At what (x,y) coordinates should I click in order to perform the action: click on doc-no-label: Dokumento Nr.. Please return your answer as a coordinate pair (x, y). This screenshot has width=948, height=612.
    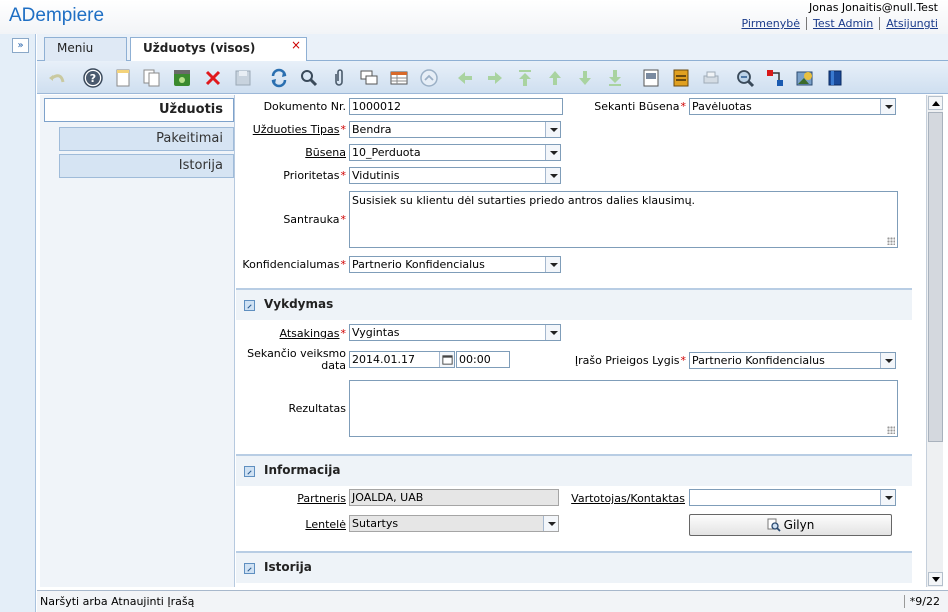
    Looking at the image, I should click on (304, 106).